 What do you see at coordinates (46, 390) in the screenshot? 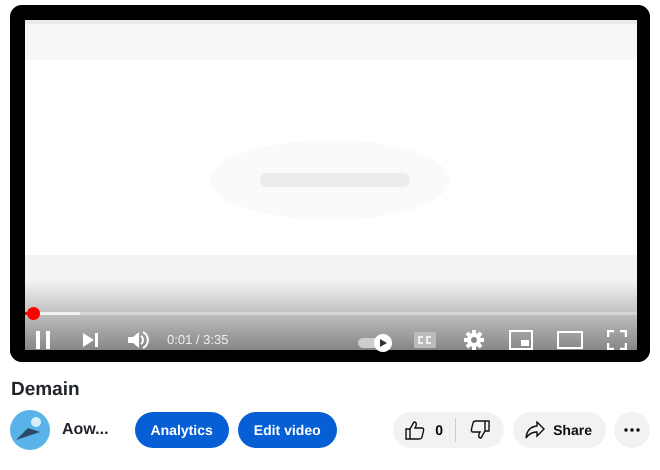
I see `video-title: Demain` at bounding box center [46, 390].